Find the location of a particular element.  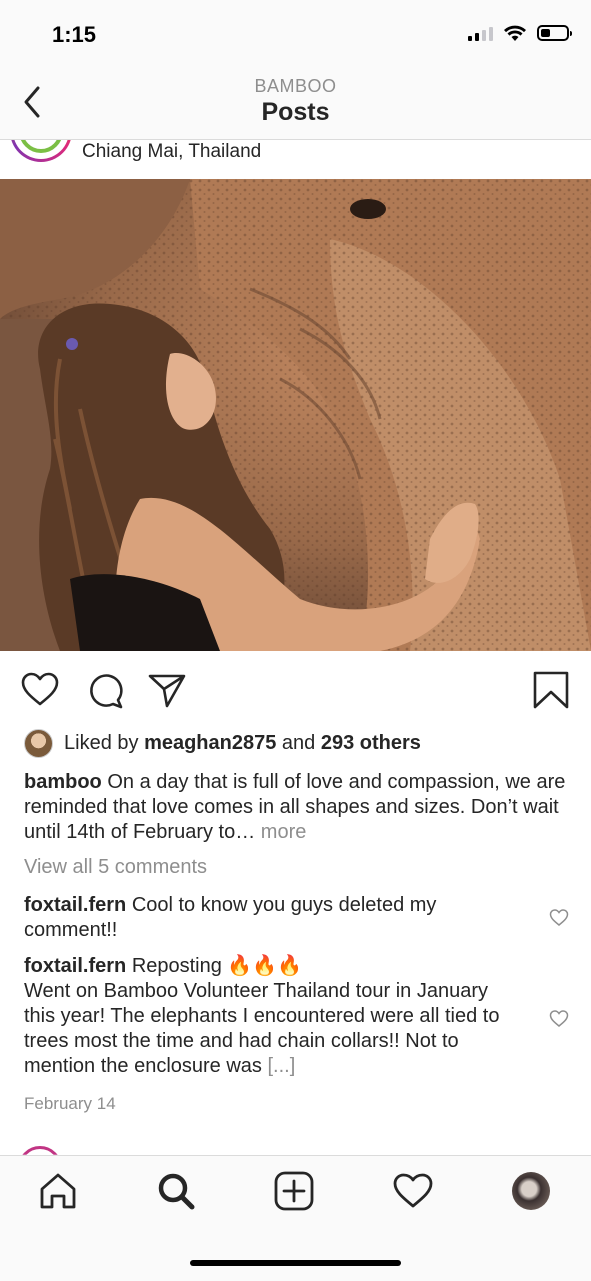

add-post-icon is located at coordinates (294, 1191).